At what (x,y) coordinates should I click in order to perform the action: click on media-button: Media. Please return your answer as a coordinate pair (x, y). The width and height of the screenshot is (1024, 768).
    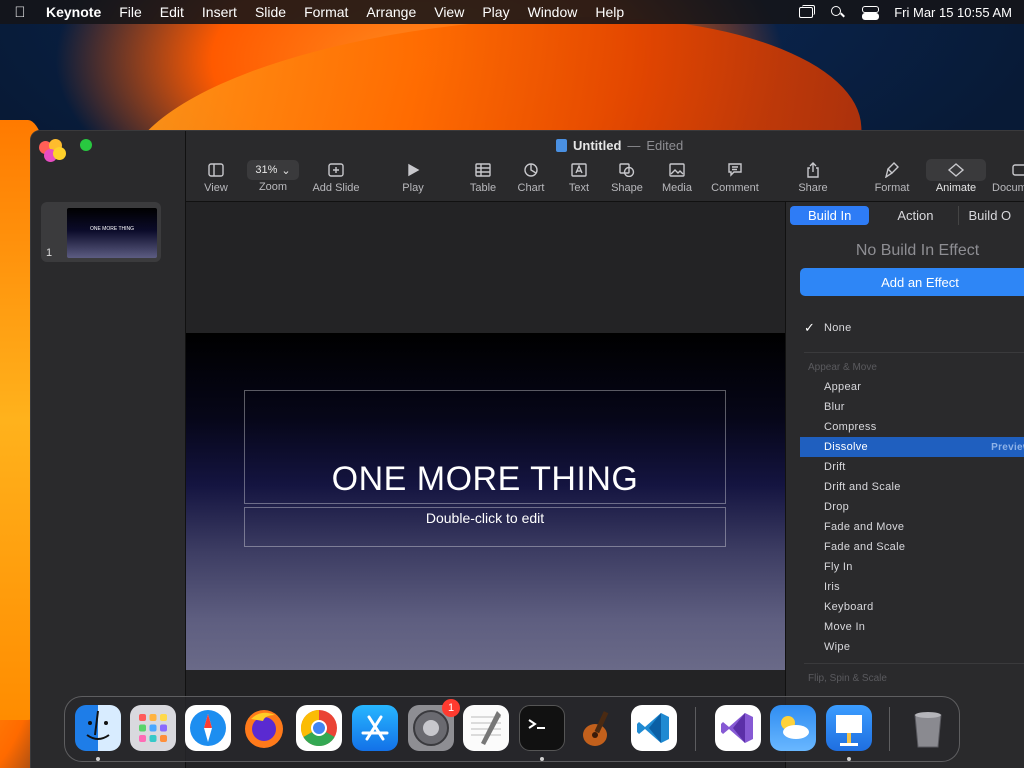
    Looking at the image, I should click on (677, 177).